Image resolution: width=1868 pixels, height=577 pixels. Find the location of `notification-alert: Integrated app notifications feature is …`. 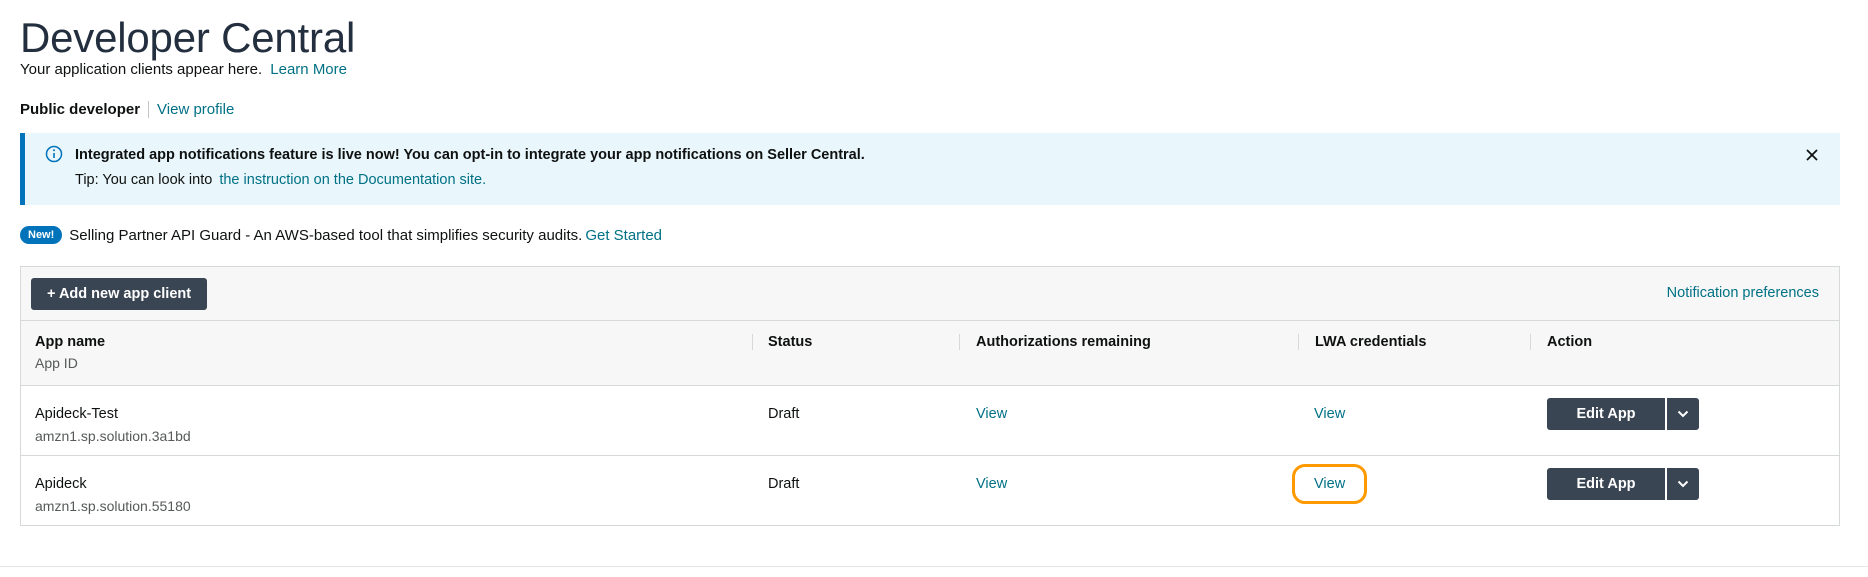

notification-alert: Integrated app notifications feature is … is located at coordinates (930, 169).